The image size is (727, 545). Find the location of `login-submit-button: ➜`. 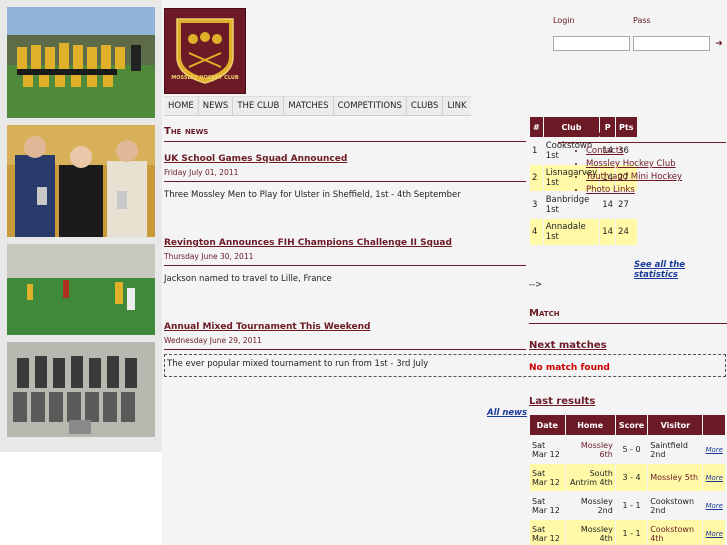

login-submit-button: ➜ is located at coordinates (719, 44).